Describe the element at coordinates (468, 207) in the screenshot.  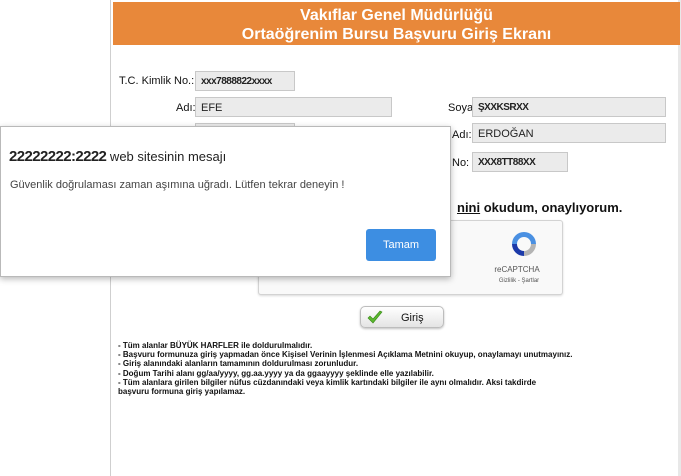
I see `agreement-link: nini` at that location.